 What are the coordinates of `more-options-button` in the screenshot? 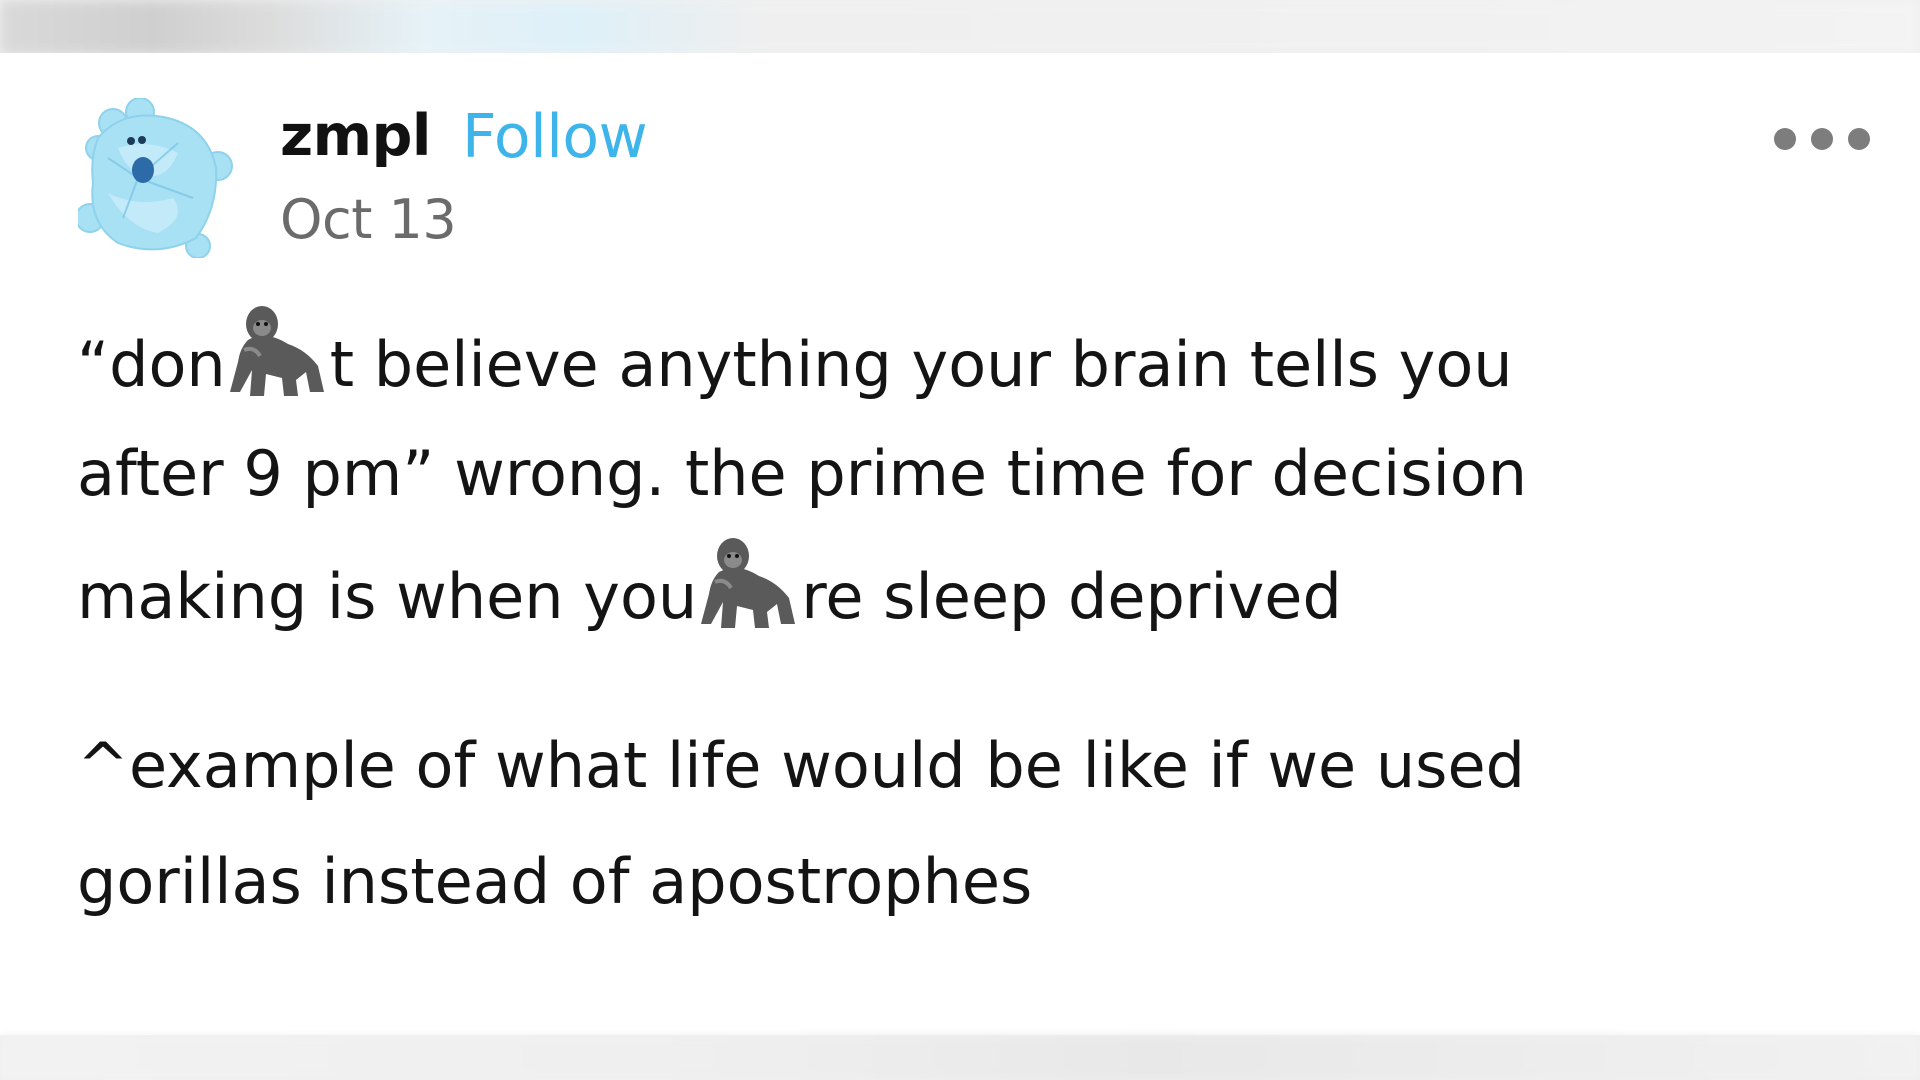 It's located at (1822, 140).